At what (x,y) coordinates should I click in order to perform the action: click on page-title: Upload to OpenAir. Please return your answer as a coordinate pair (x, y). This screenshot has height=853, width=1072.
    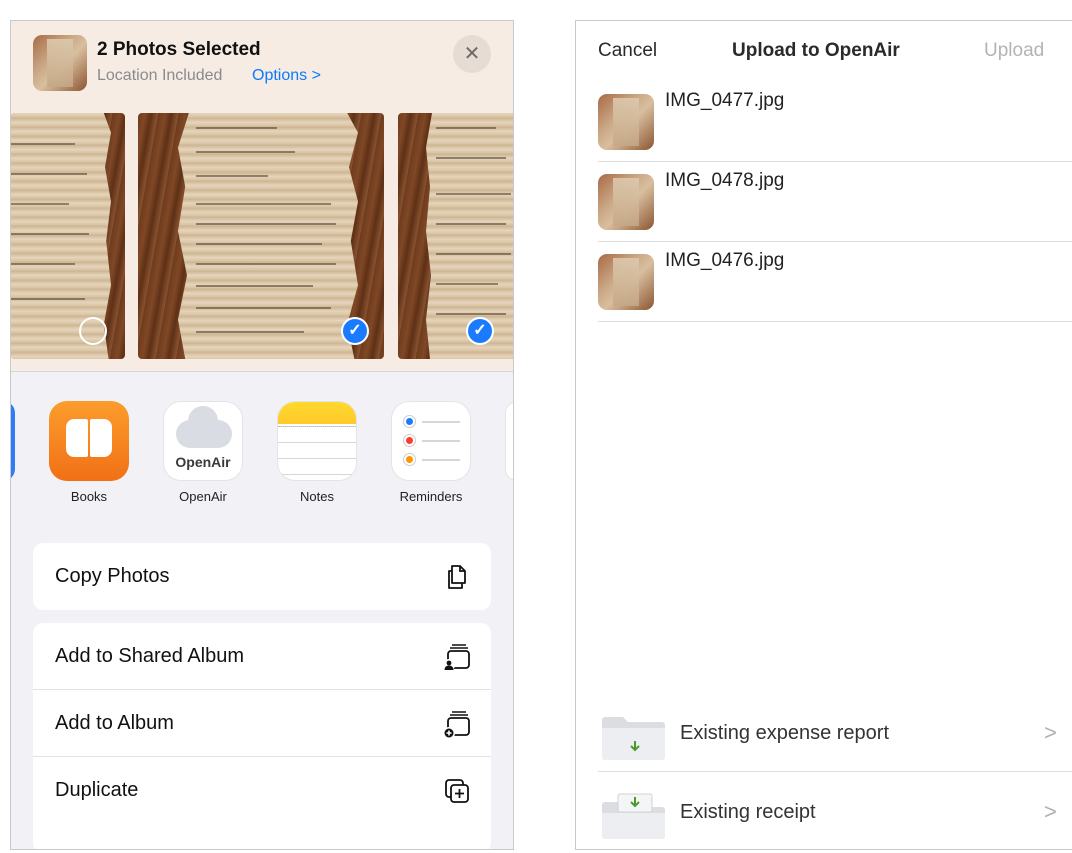
    Looking at the image, I should click on (816, 50).